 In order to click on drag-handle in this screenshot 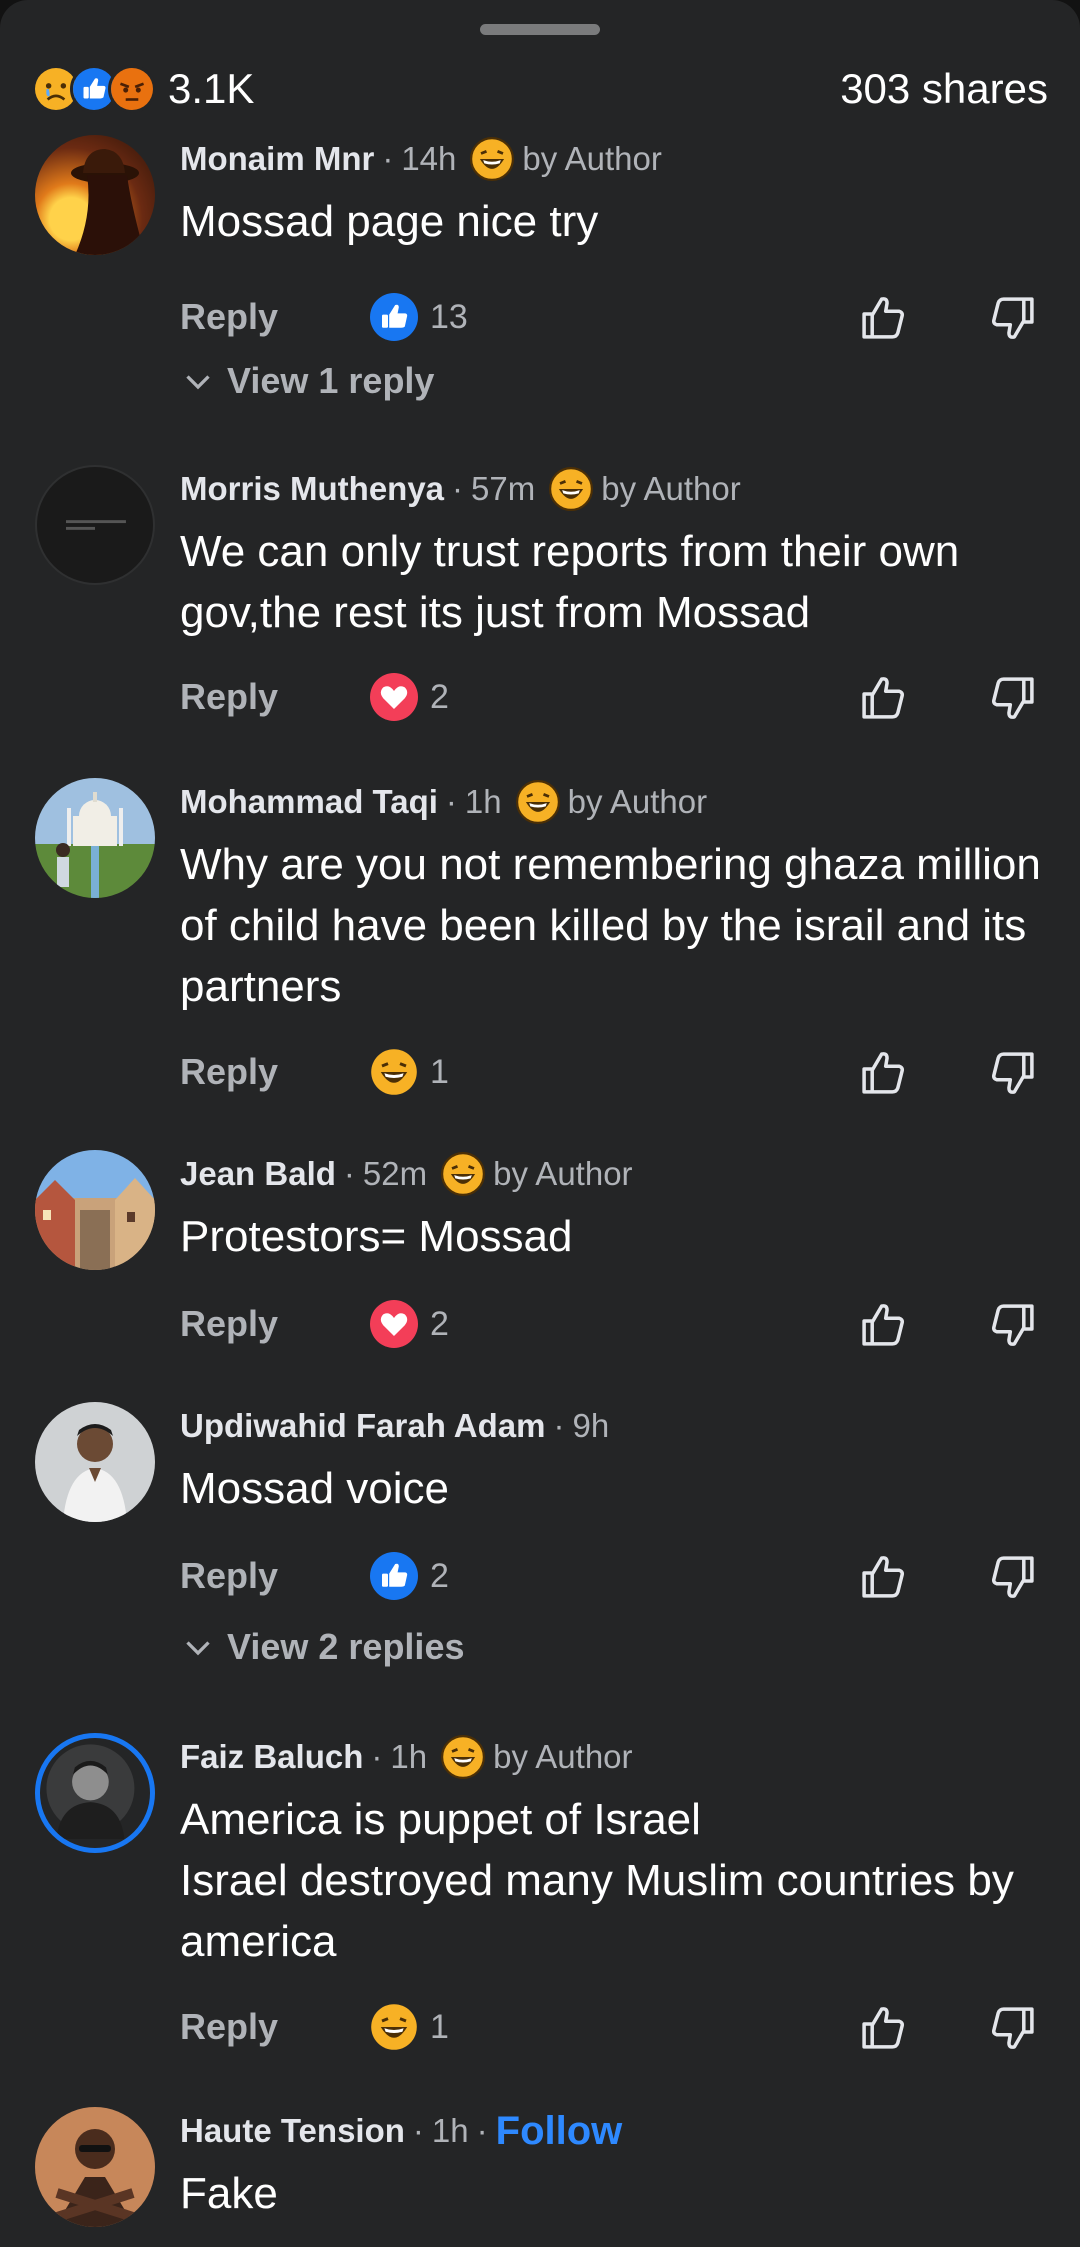, I will do `click(540, 29)`.